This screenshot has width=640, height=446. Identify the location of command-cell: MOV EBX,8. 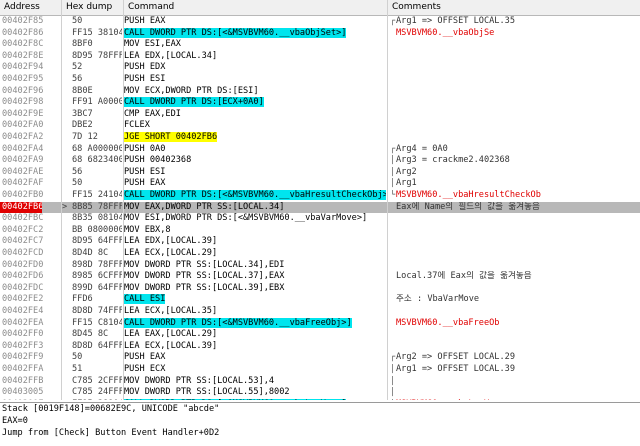
(255, 231).